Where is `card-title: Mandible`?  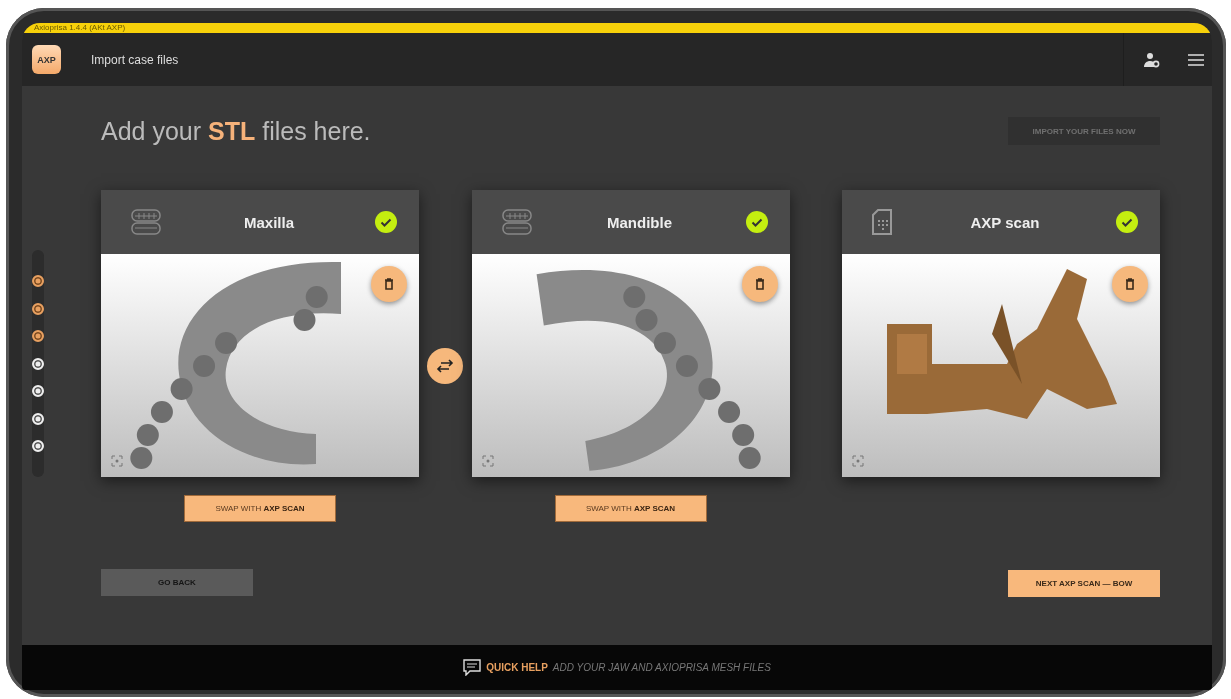 card-title: Mandible is located at coordinates (639, 222).